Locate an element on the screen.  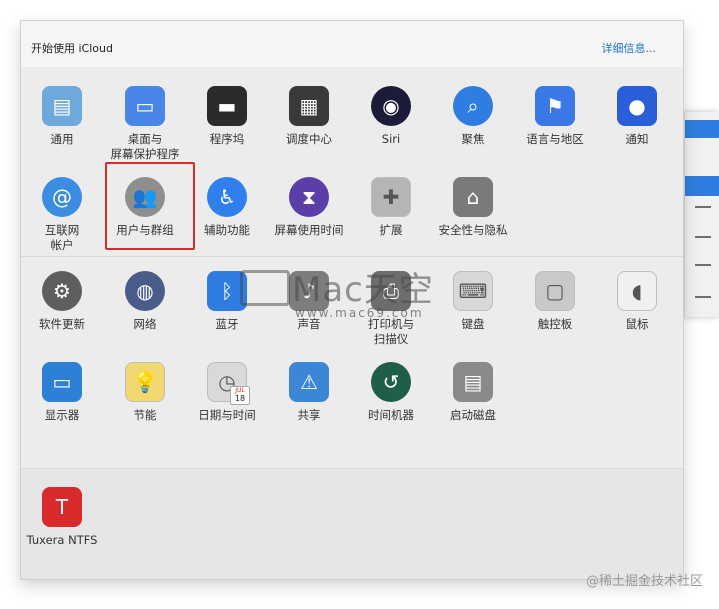
spotlight-icon: ⌕ is located at coordinates (473, 106).